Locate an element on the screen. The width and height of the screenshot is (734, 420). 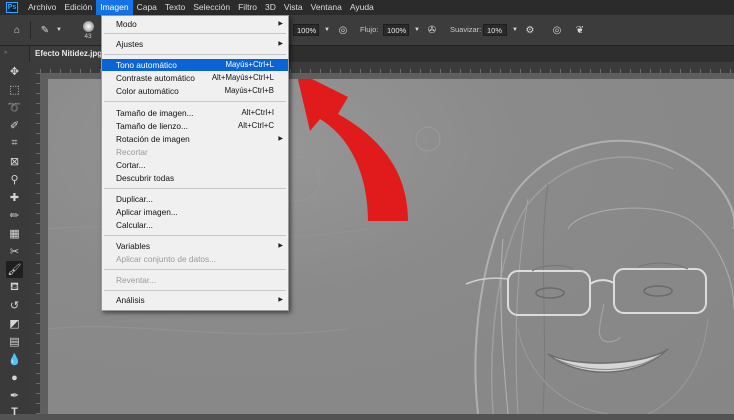
quick-selection-tool-icon: ✐ is located at coordinates (14, 125).